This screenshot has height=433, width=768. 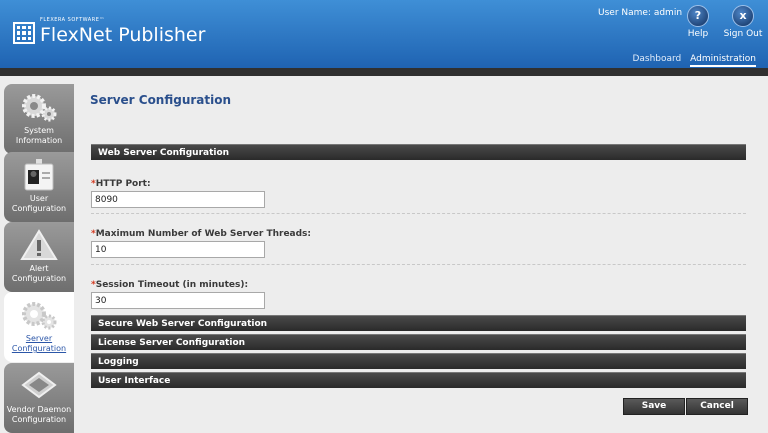 What do you see at coordinates (640, 13) in the screenshot?
I see `user-name: User Name: admin` at bounding box center [640, 13].